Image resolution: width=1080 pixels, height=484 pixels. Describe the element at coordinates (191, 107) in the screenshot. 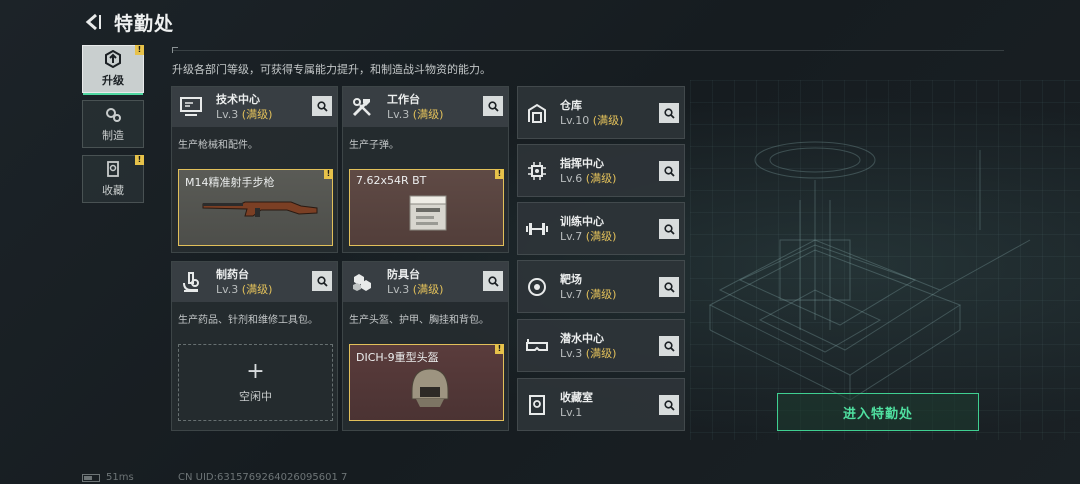

I see `monitor-icon` at that location.